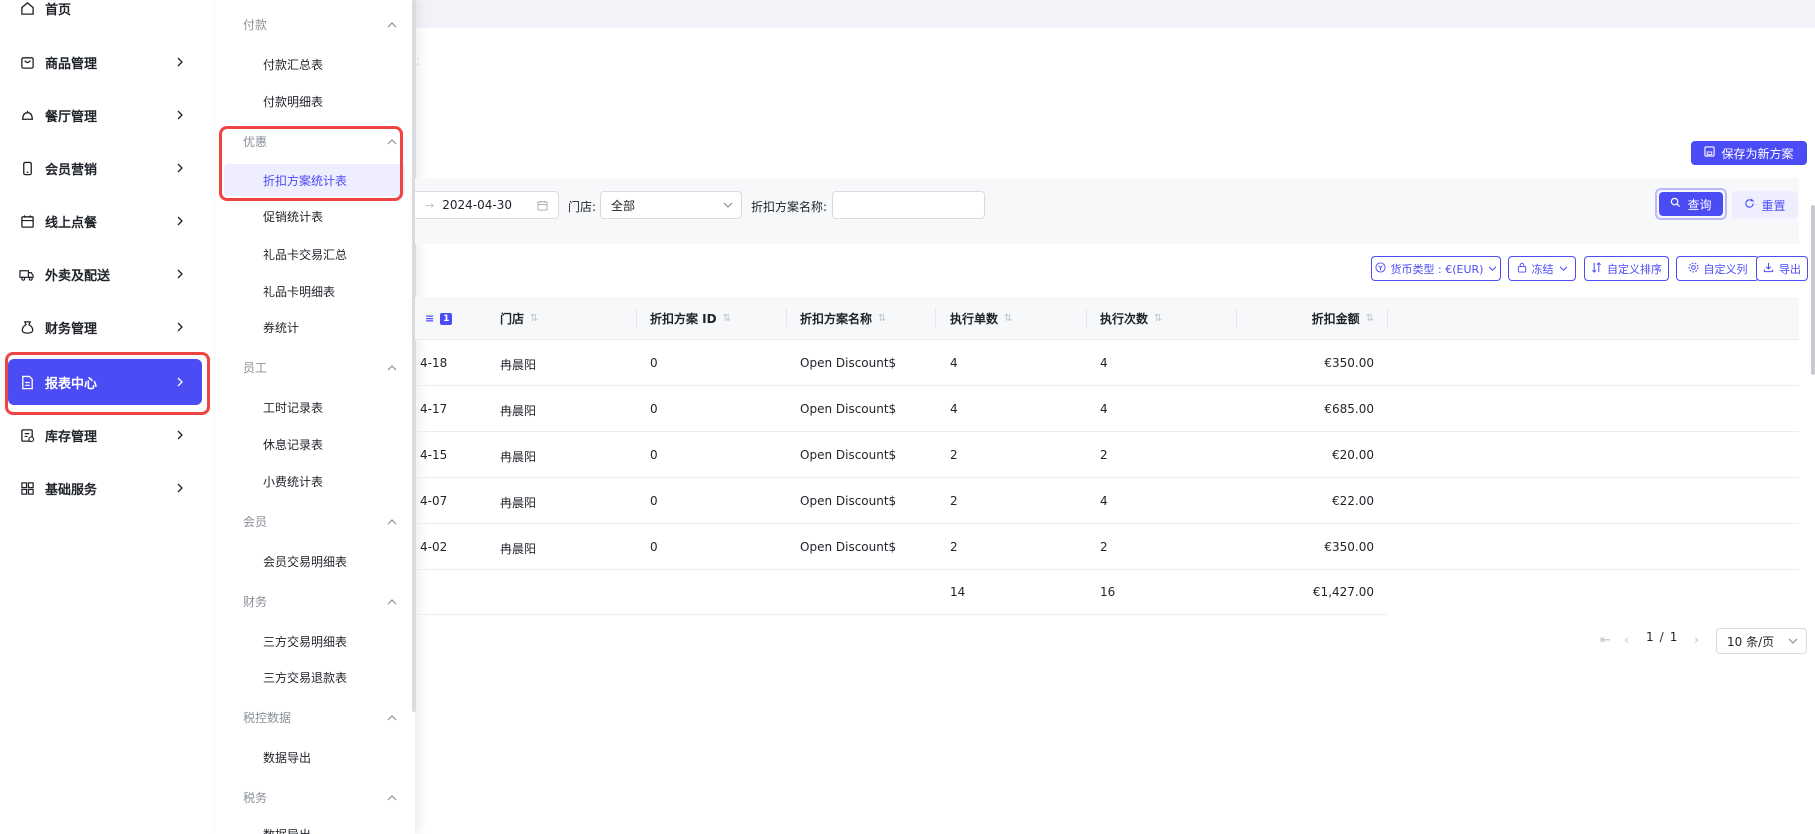  Describe the element at coordinates (1104, 547) in the screenshot. I see `cell-exec-count: 2` at that location.